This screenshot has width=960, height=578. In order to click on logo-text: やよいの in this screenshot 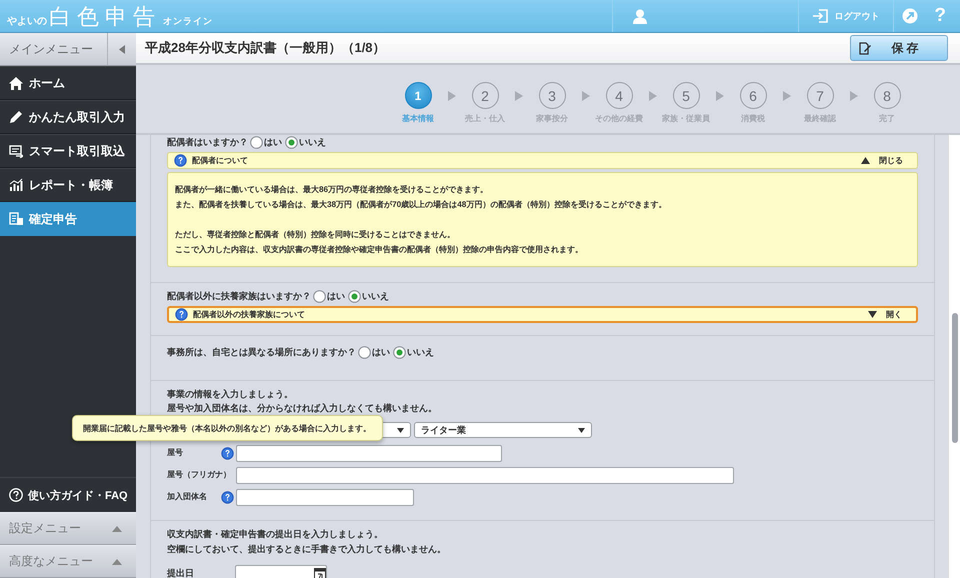, I will do `click(27, 21)`.